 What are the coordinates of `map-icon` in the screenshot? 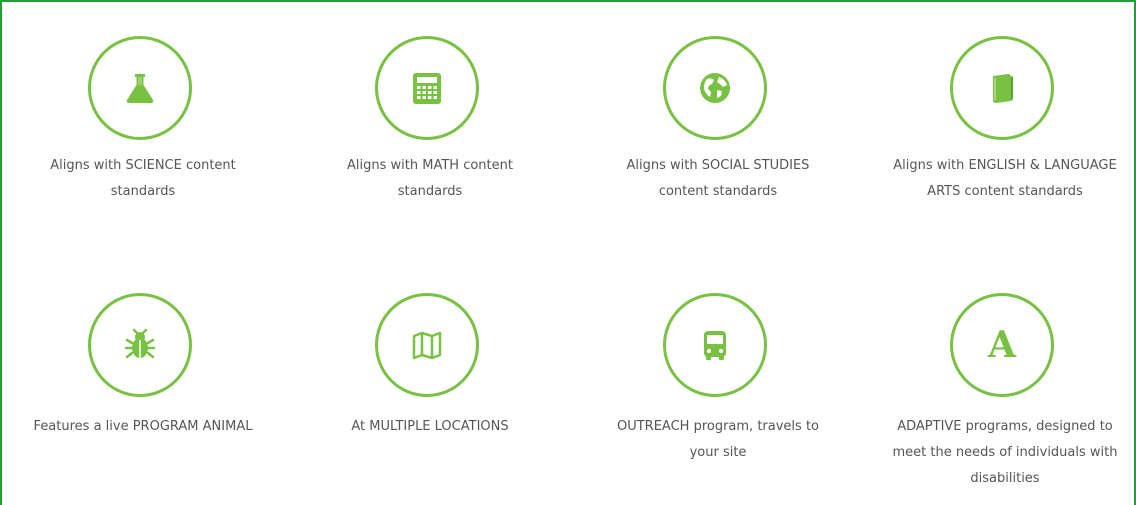 It's located at (427, 345).